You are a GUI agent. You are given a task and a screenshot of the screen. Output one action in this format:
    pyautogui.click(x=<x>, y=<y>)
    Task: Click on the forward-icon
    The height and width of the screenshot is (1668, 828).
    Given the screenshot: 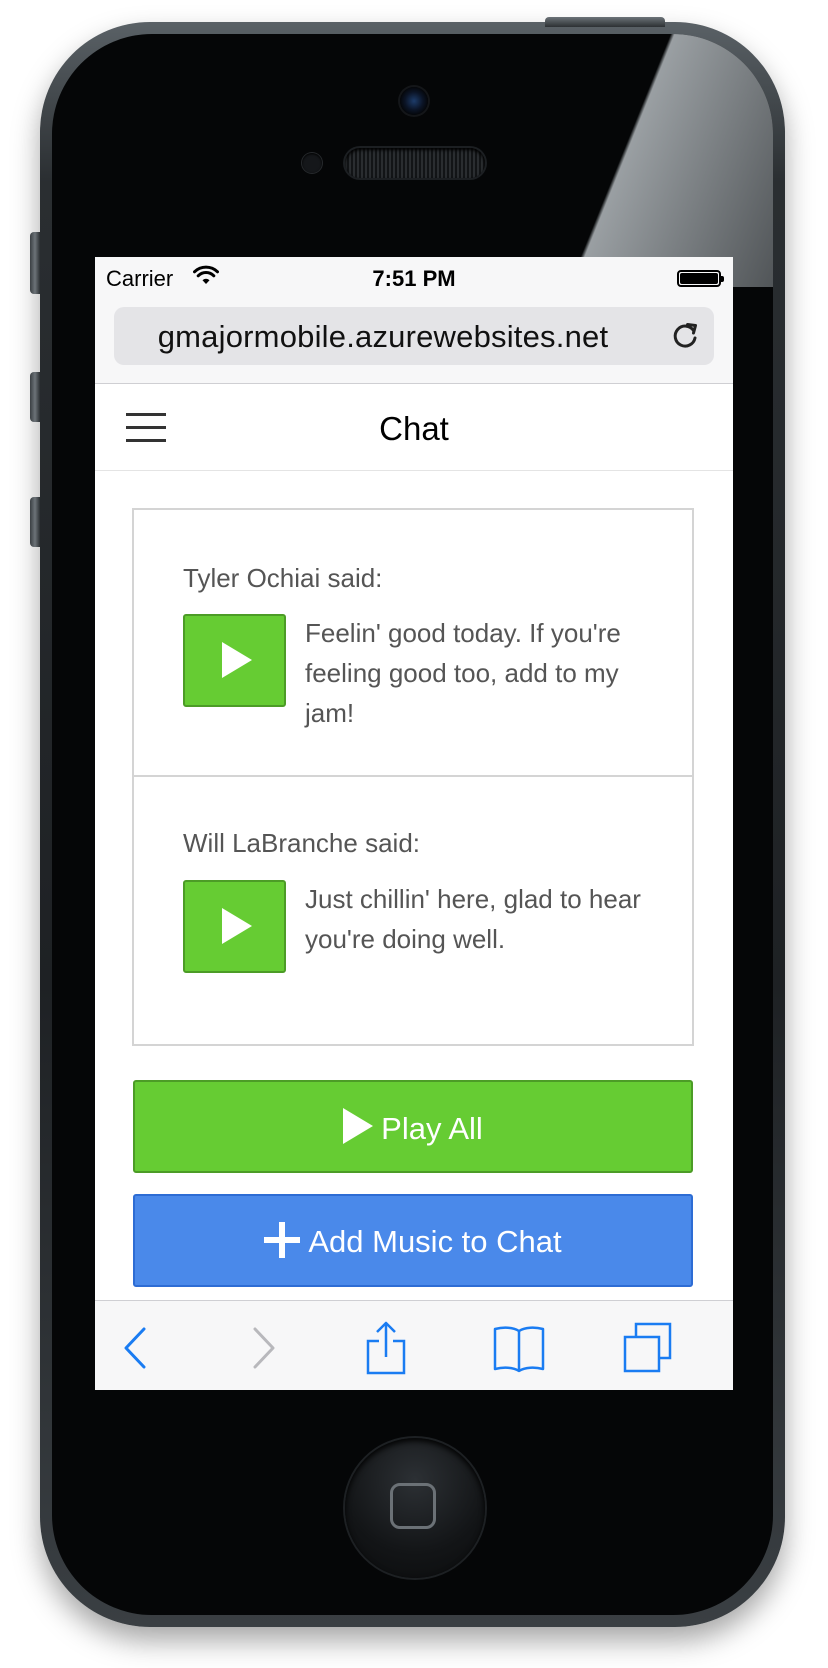 What is the action you would take?
    pyautogui.click(x=263, y=1348)
    